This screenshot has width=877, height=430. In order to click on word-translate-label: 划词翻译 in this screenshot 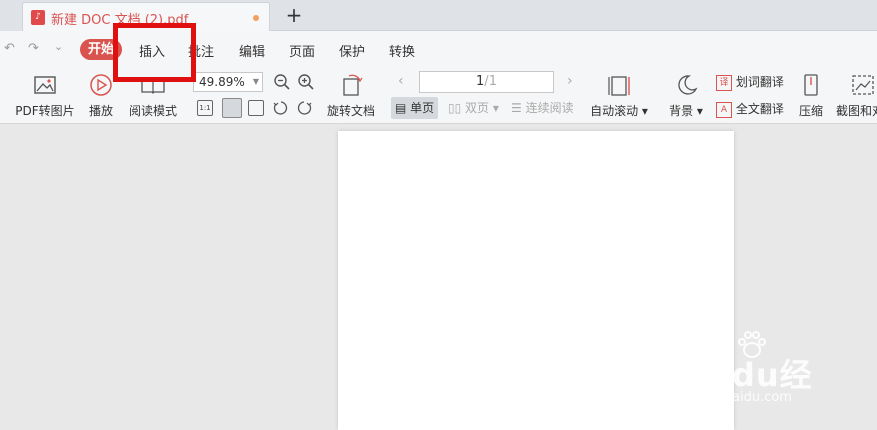, I will do `click(759, 82)`.